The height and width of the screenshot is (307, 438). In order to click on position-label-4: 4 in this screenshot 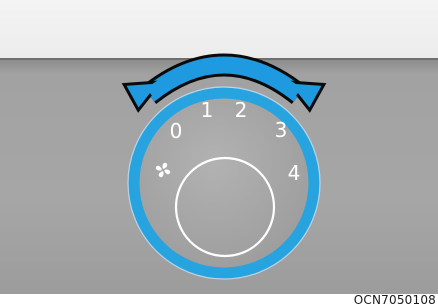, I will do `click(294, 173)`.